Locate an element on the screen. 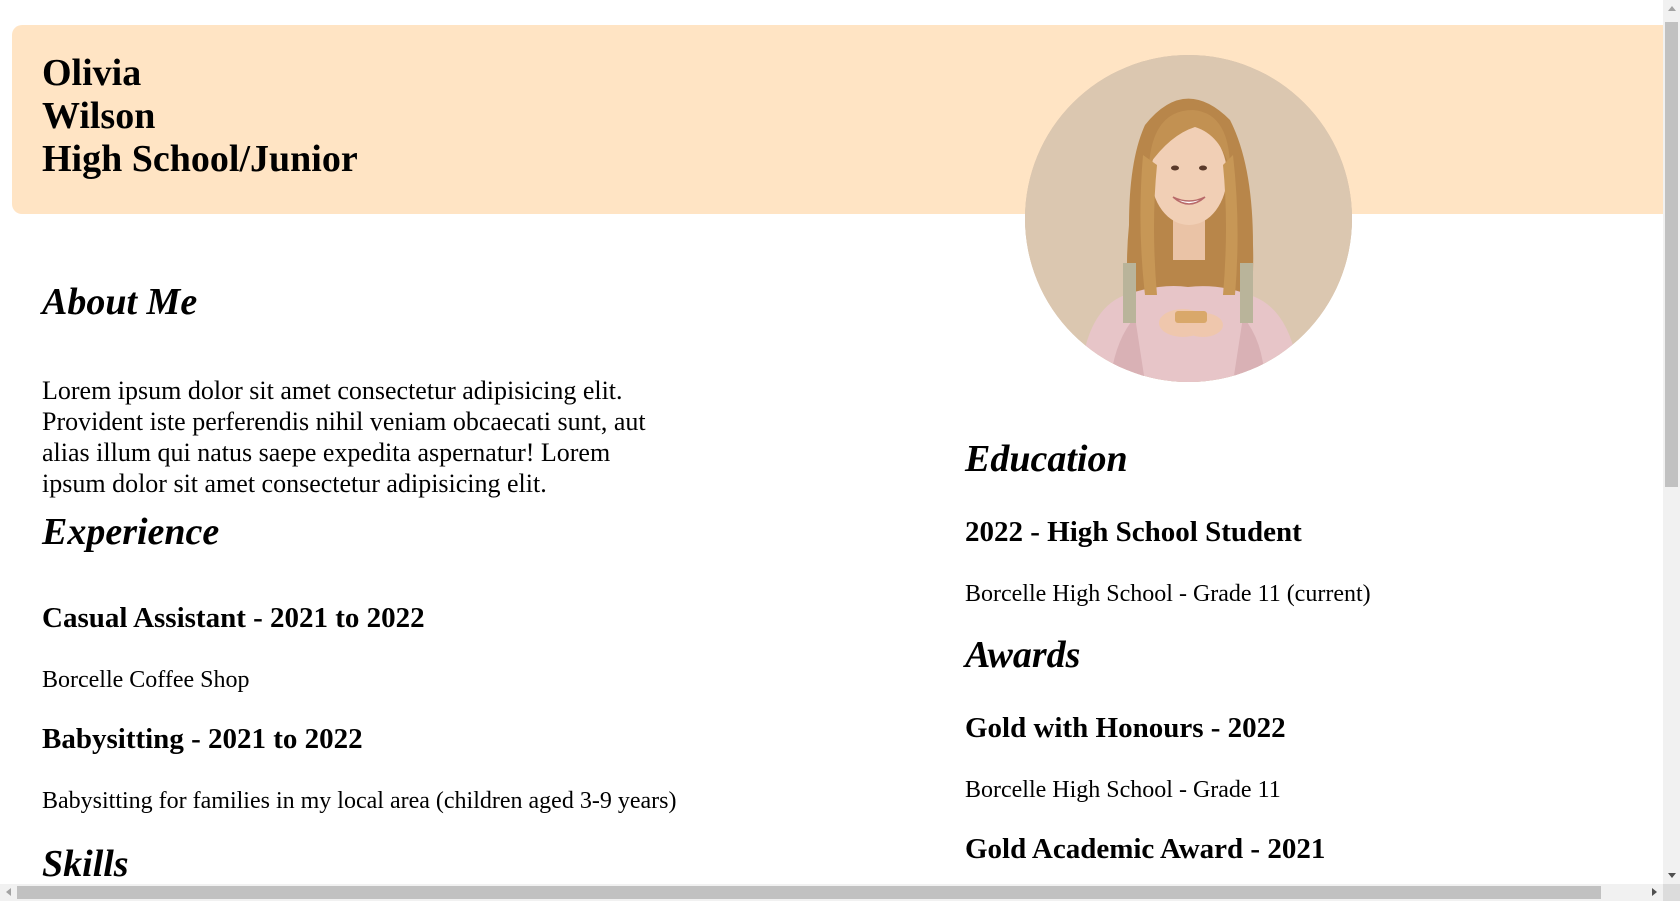  scroll-left-arrow-icon is located at coordinates (8, 892).